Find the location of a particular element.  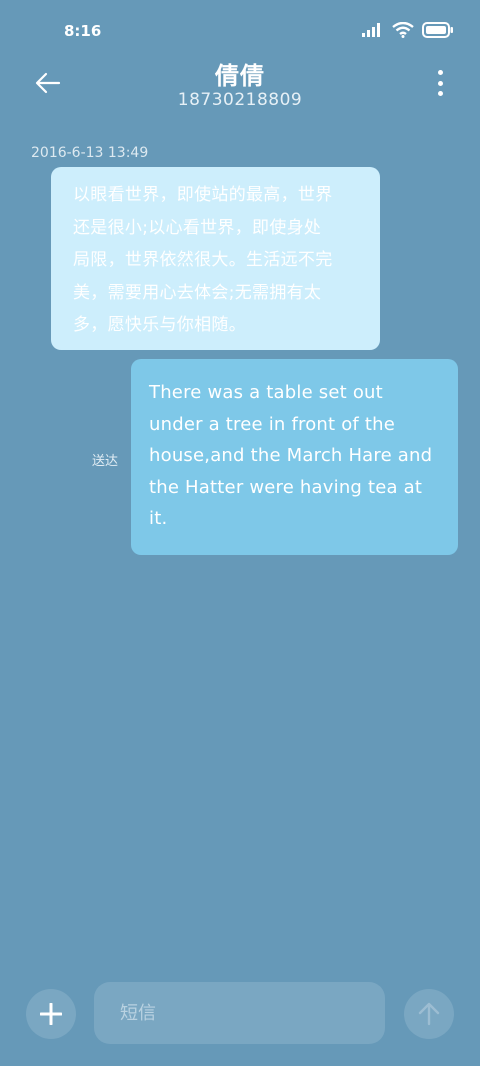

plus-icon is located at coordinates (51, 1014).